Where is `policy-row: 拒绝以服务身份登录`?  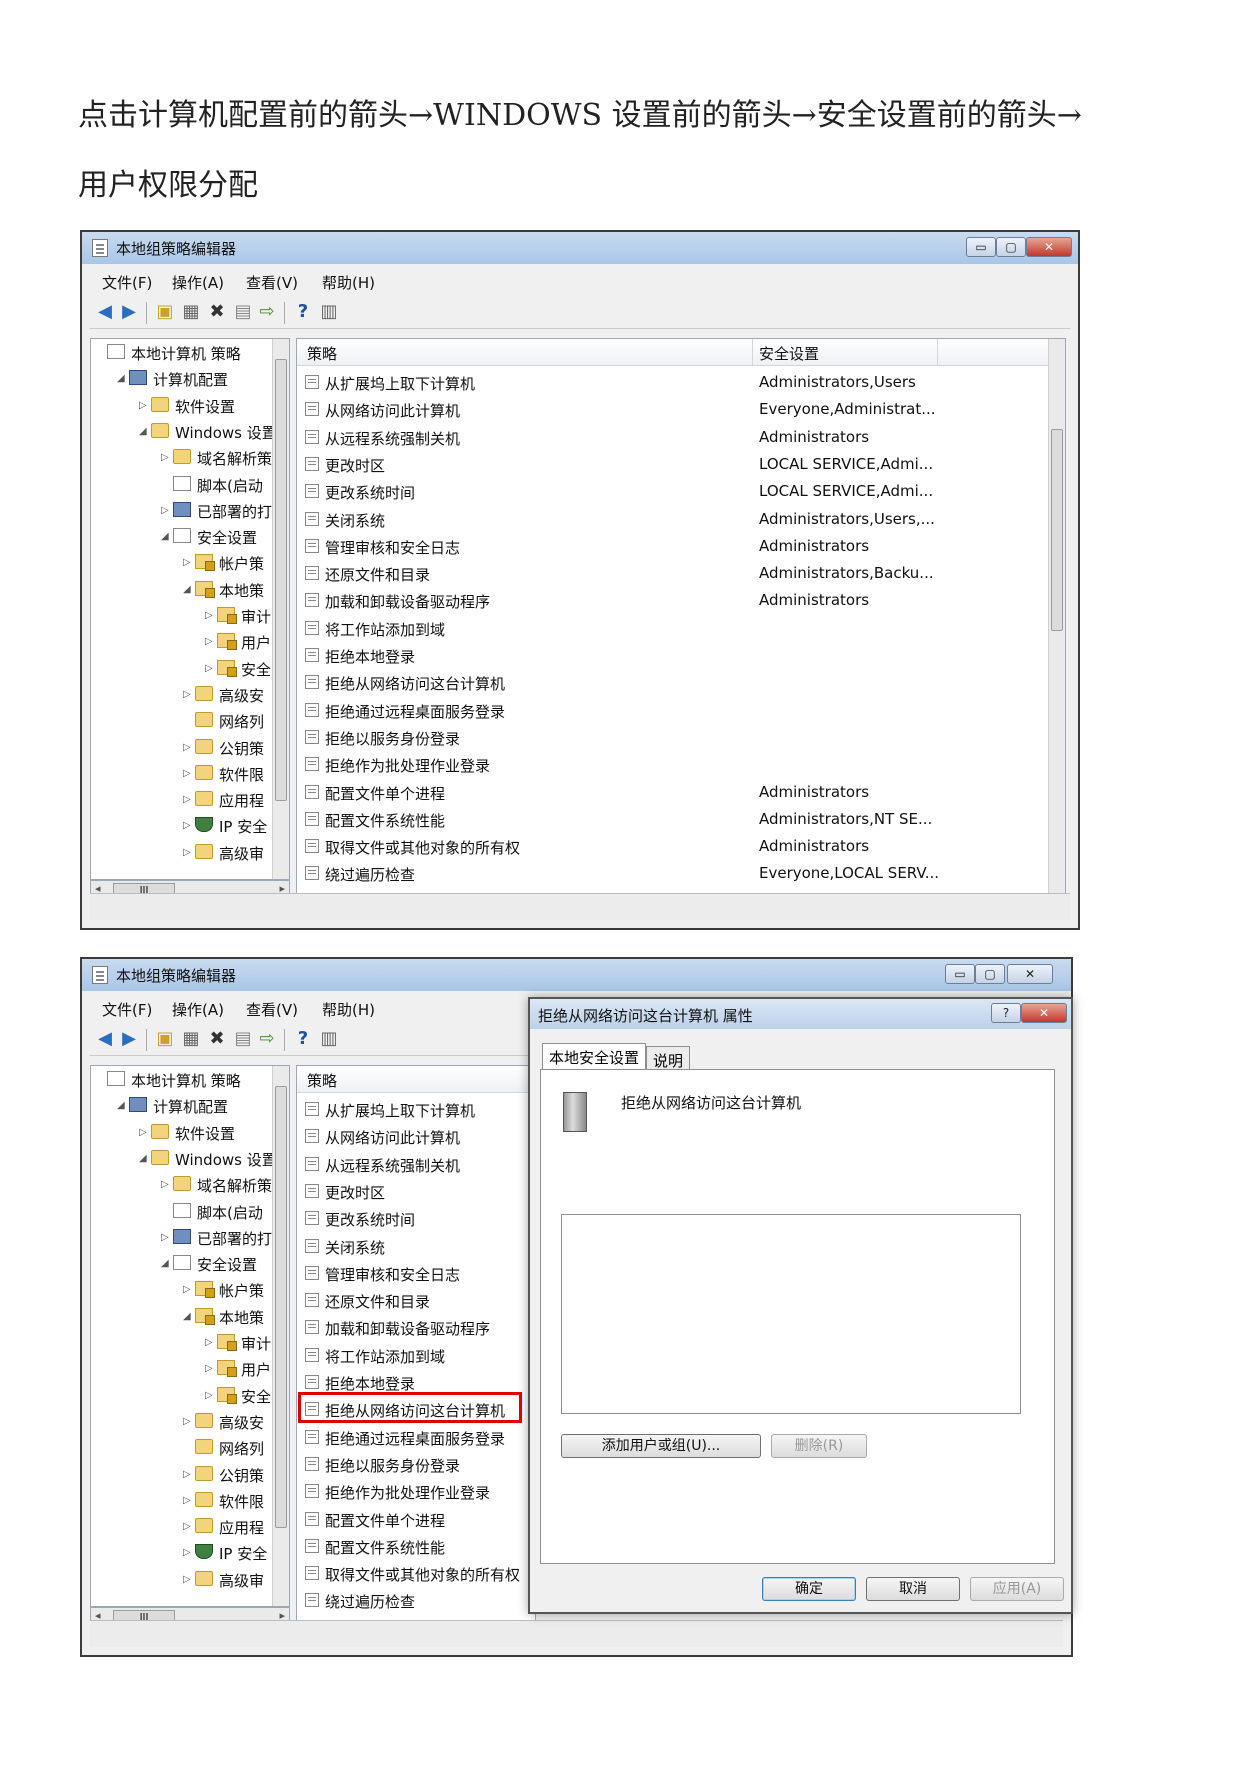 policy-row: 拒绝以服务身份登录 is located at coordinates (672, 737).